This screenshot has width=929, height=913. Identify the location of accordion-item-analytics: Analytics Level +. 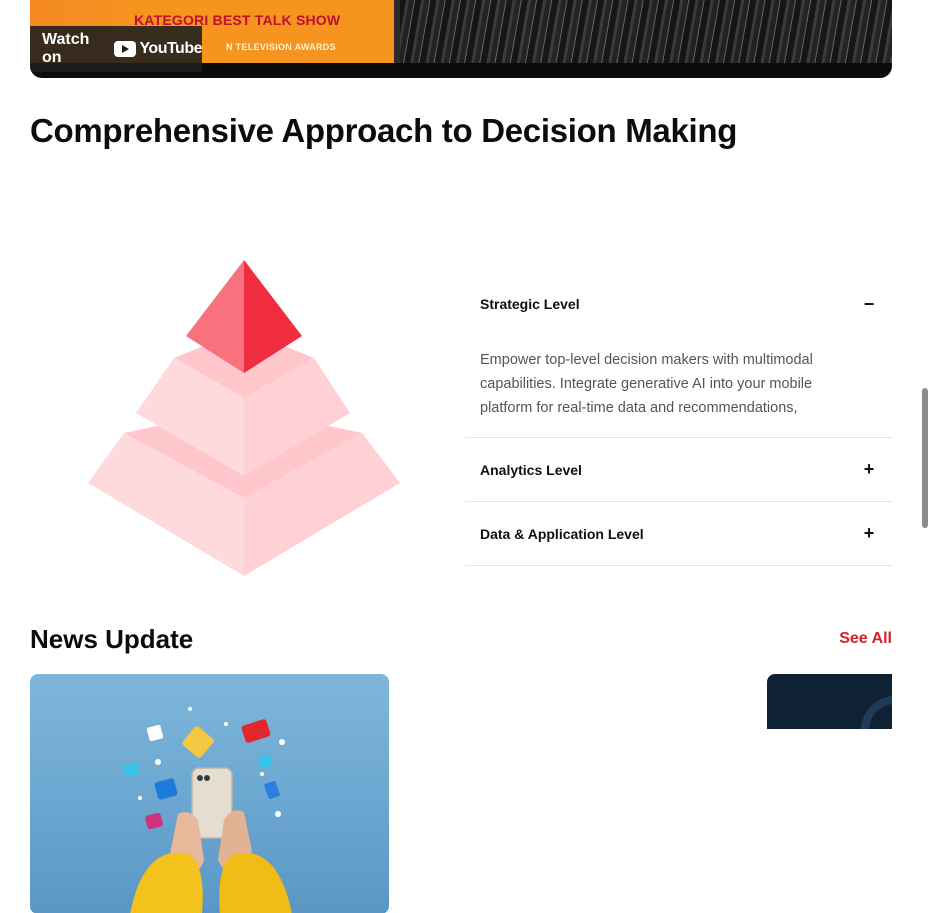
(678, 470).